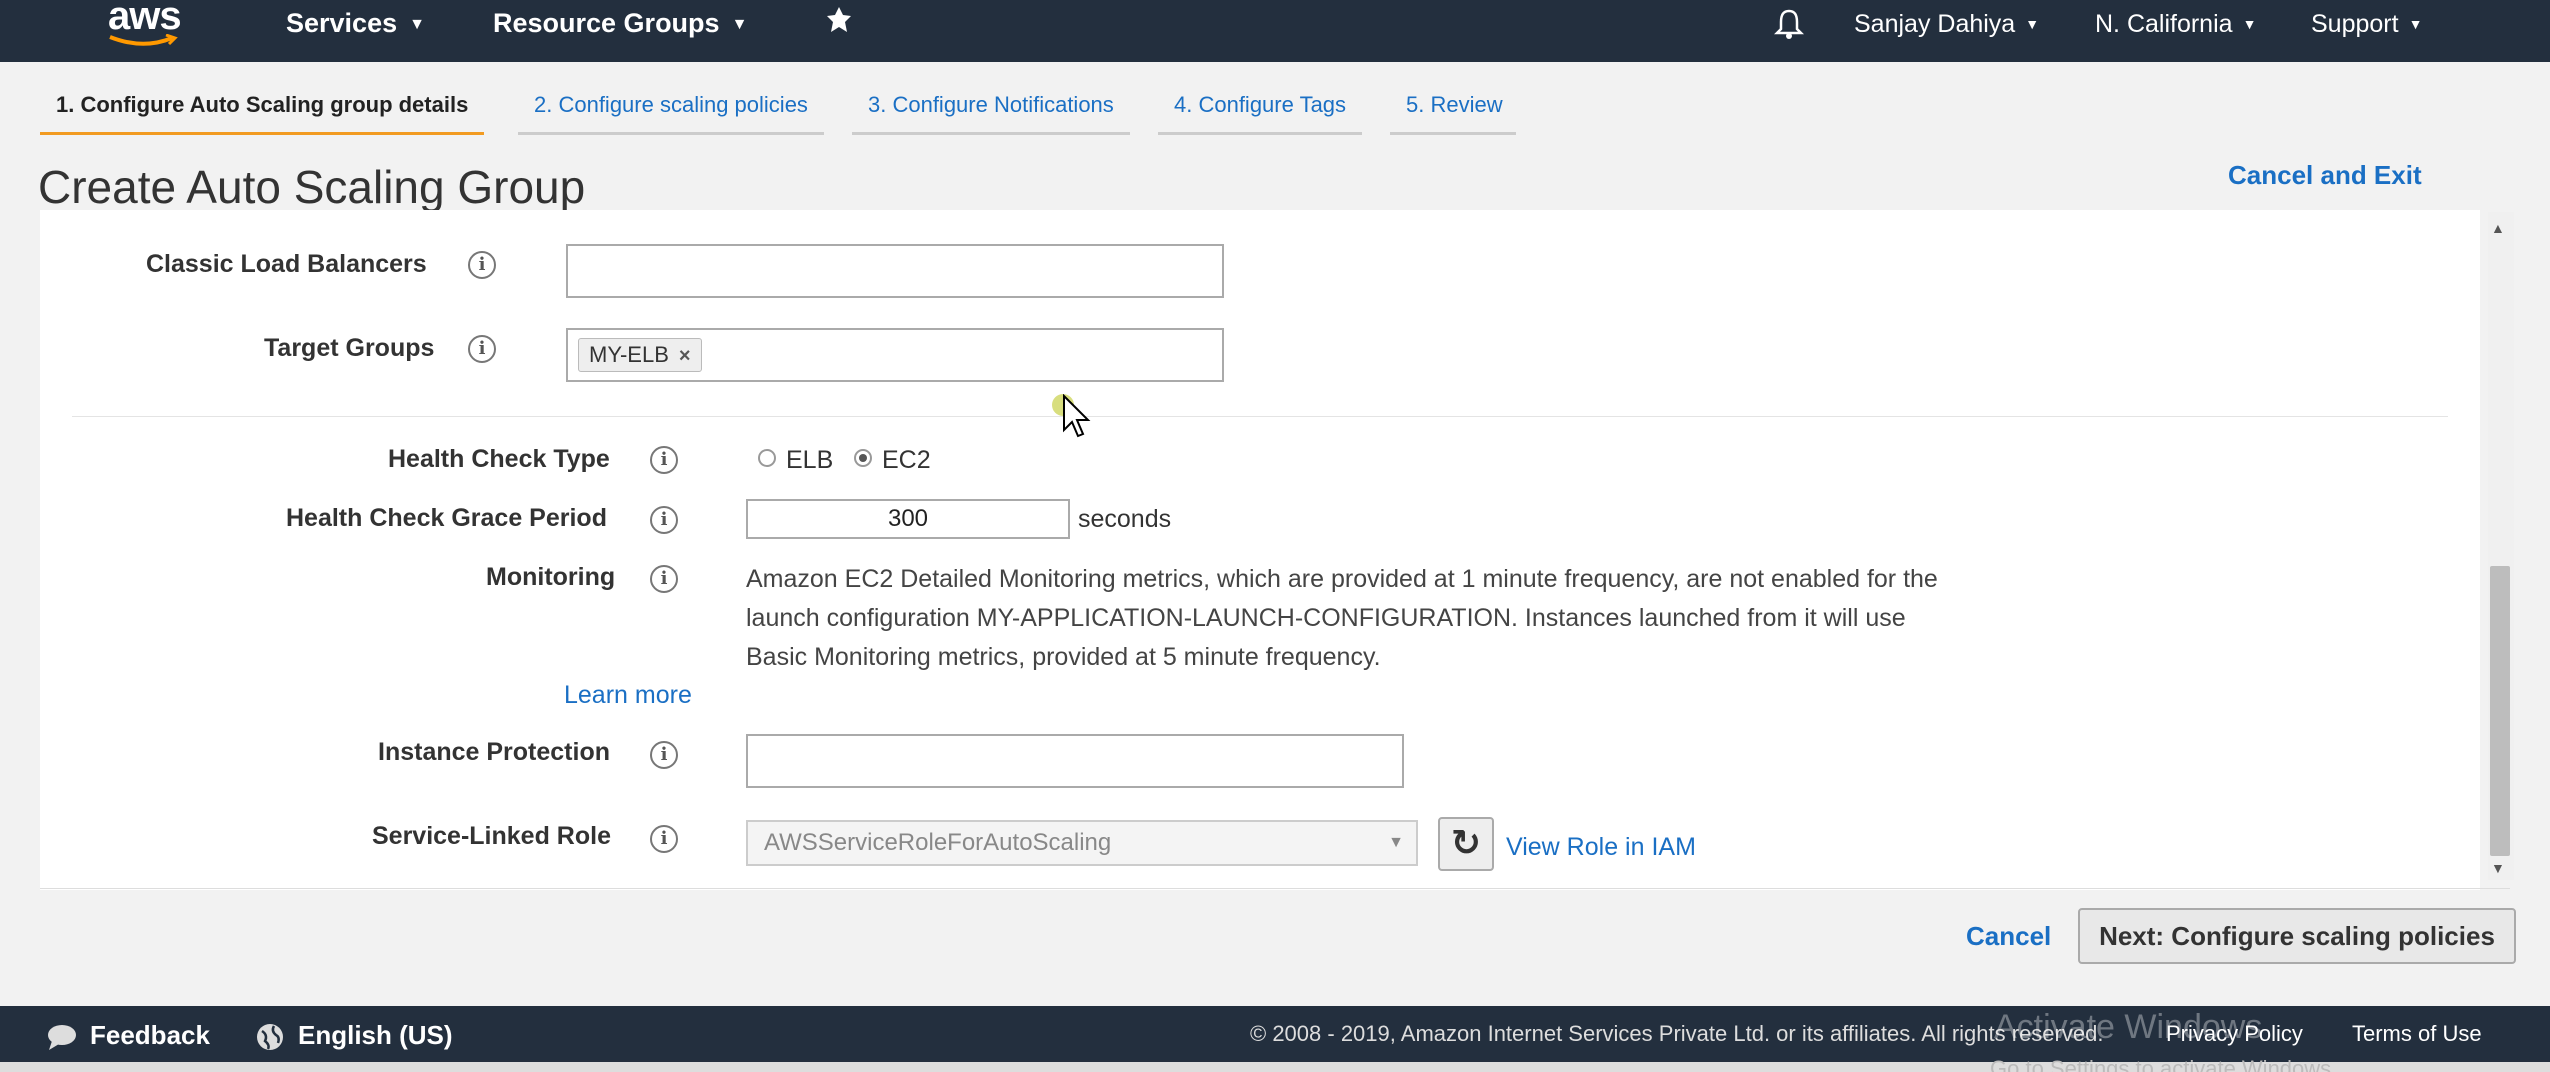 The height and width of the screenshot is (1072, 2550). Describe the element at coordinates (863, 458) in the screenshot. I see `radio-ec2` at that location.